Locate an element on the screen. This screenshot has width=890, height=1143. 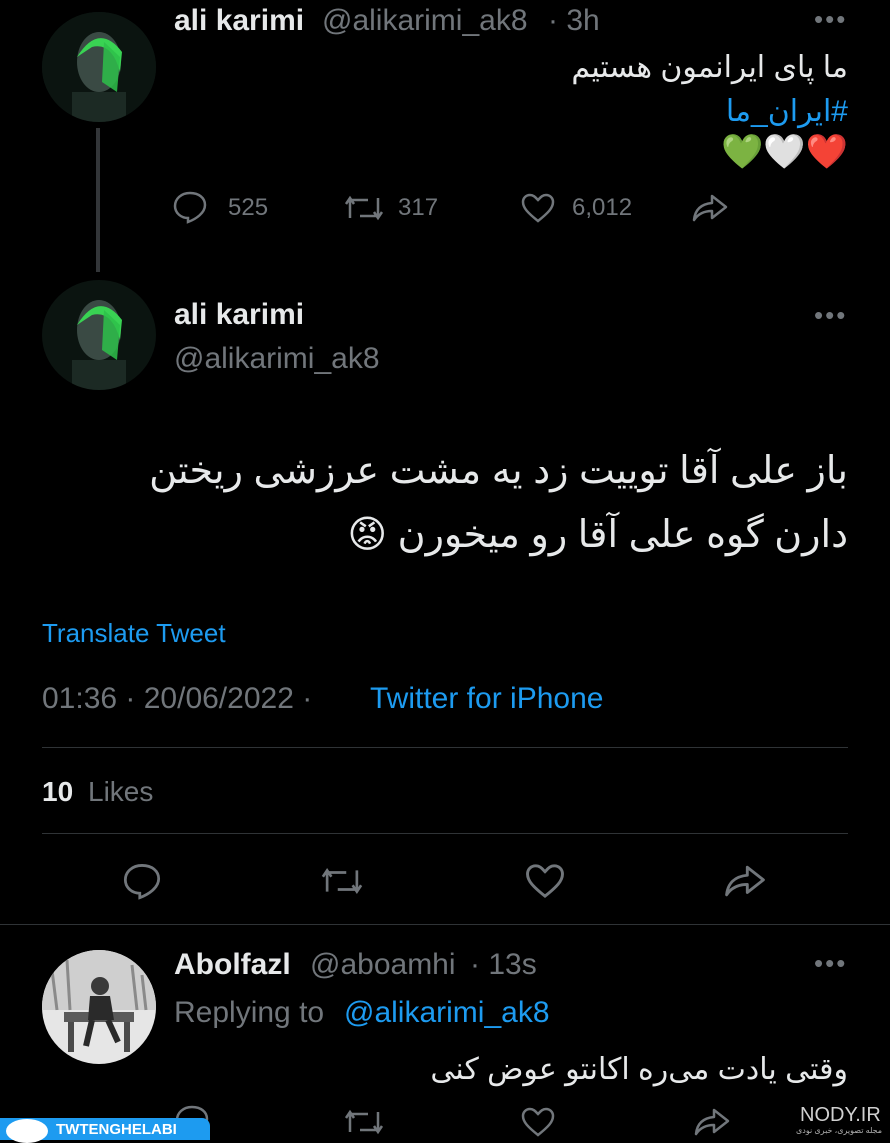
replying-to-handle: @alikarimi_ak8 is located at coordinates (447, 1013).